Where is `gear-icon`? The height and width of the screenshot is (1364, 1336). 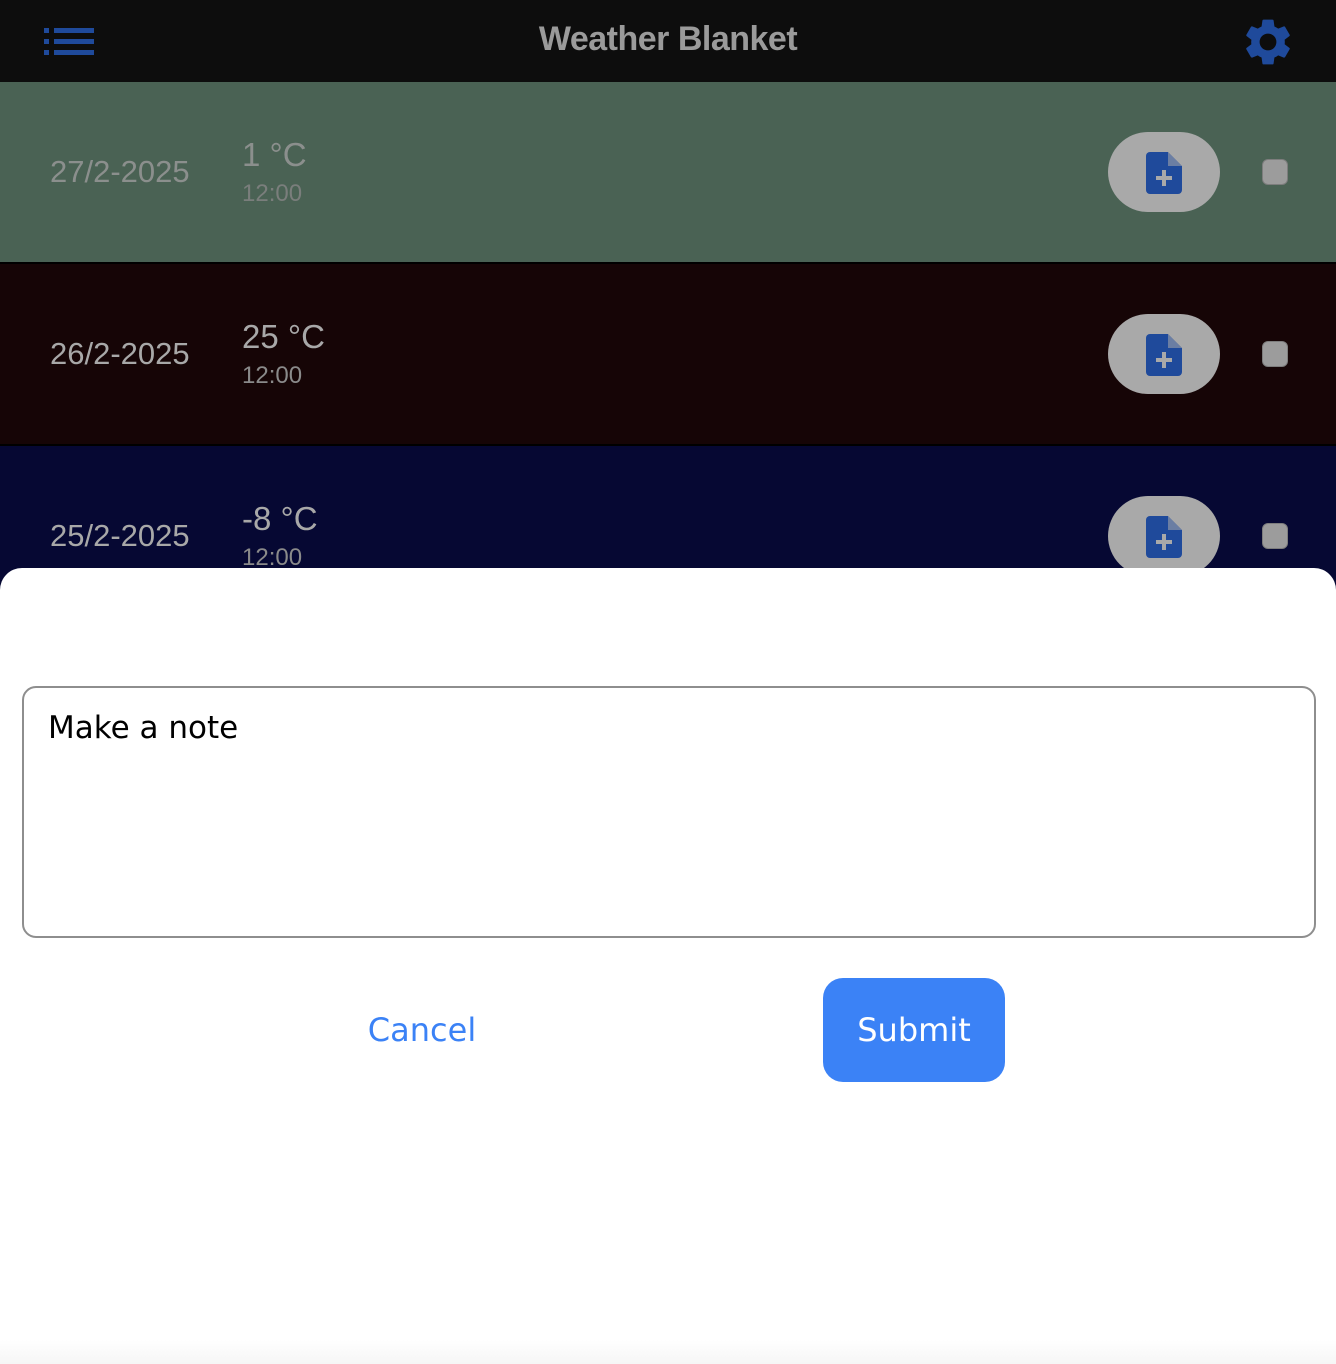 gear-icon is located at coordinates (1268, 42).